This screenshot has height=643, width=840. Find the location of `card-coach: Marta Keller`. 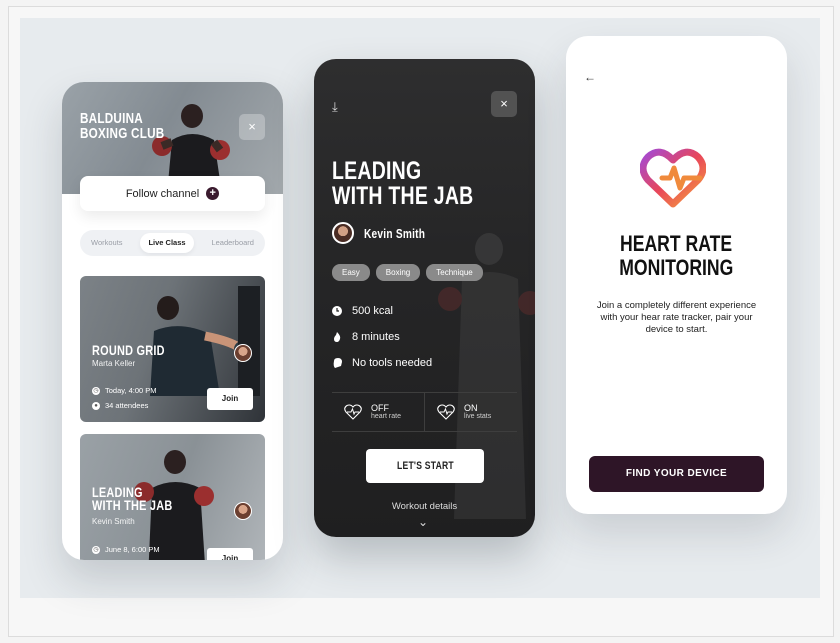

card-coach: Marta Keller is located at coordinates (114, 363).